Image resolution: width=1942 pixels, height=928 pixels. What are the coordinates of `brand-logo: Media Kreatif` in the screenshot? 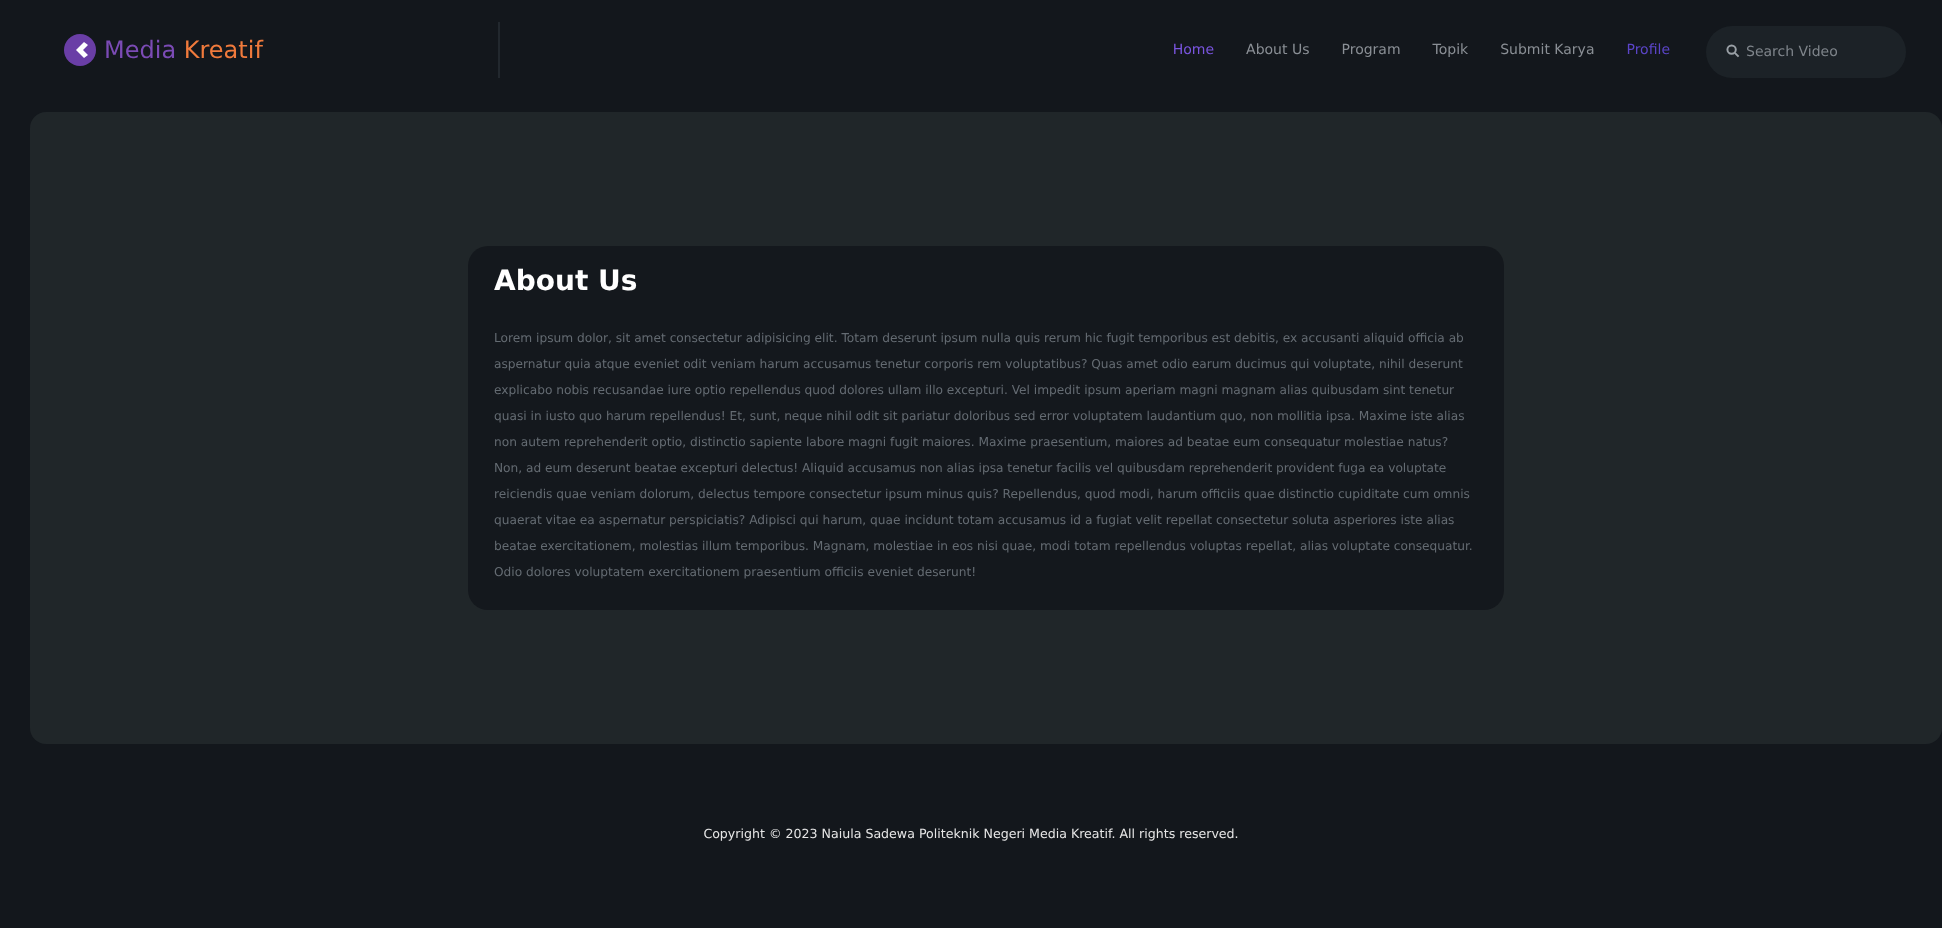 It's located at (163, 50).